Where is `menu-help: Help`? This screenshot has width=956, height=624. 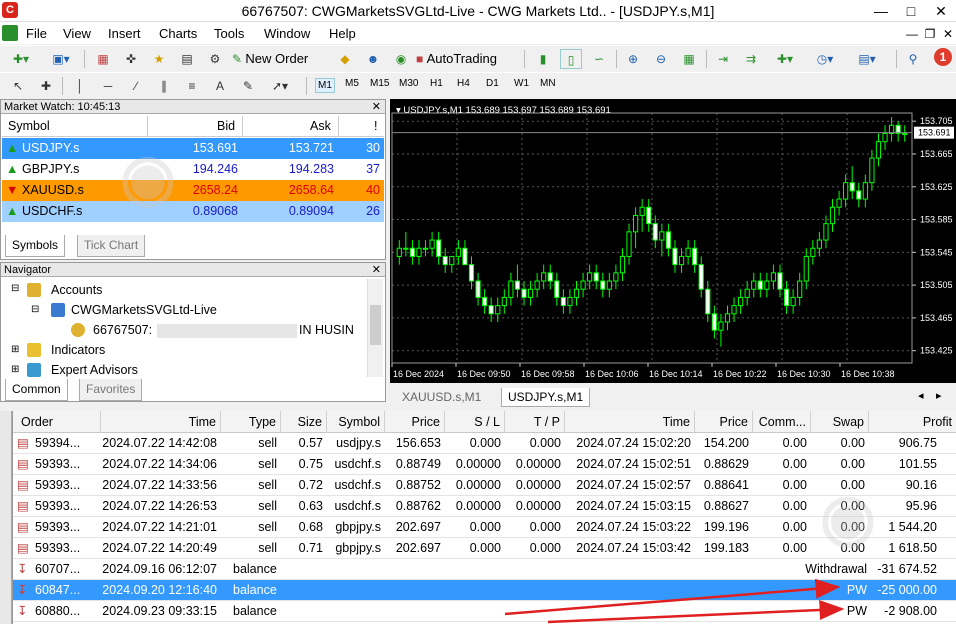
menu-help: Help is located at coordinates (342, 33).